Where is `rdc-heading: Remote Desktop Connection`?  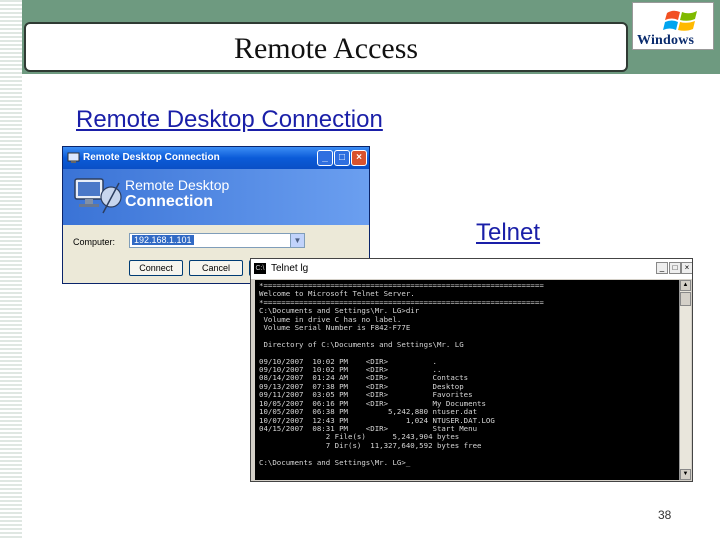
rdc-heading: Remote Desktop Connection is located at coordinates (229, 119).